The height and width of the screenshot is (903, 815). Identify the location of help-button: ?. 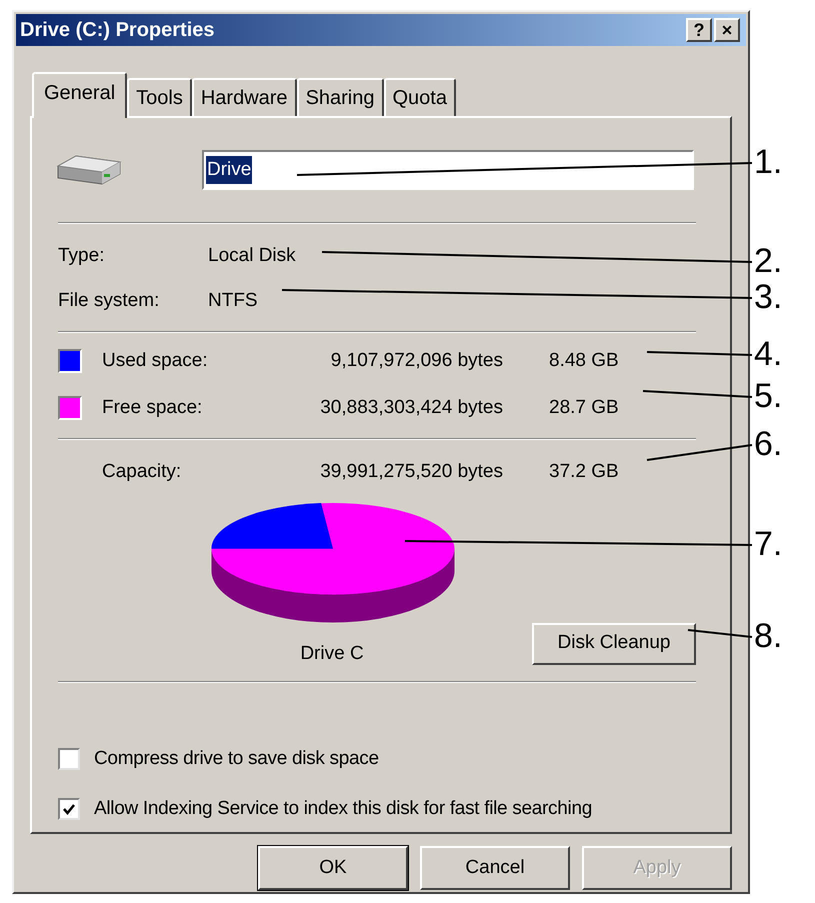
(699, 30).